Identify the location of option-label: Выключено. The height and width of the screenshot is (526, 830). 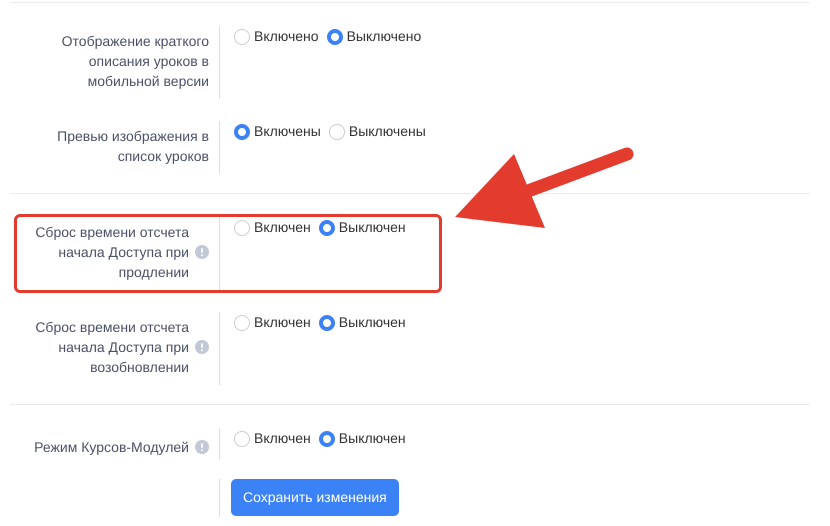
(384, 36).